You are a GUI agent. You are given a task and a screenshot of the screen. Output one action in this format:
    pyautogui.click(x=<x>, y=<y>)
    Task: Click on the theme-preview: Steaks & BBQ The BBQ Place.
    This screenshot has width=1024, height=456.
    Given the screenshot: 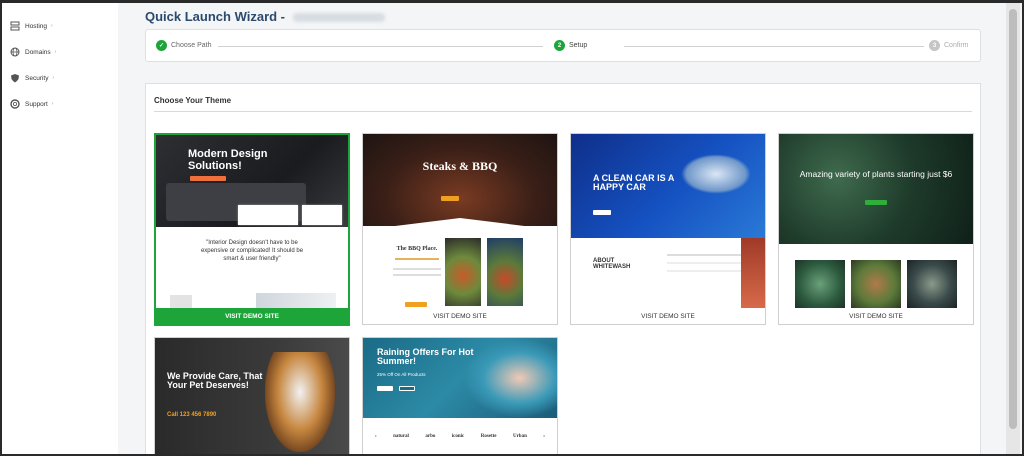 What is the action you would take?
    pyautogui.click(x=460, y=221)
    